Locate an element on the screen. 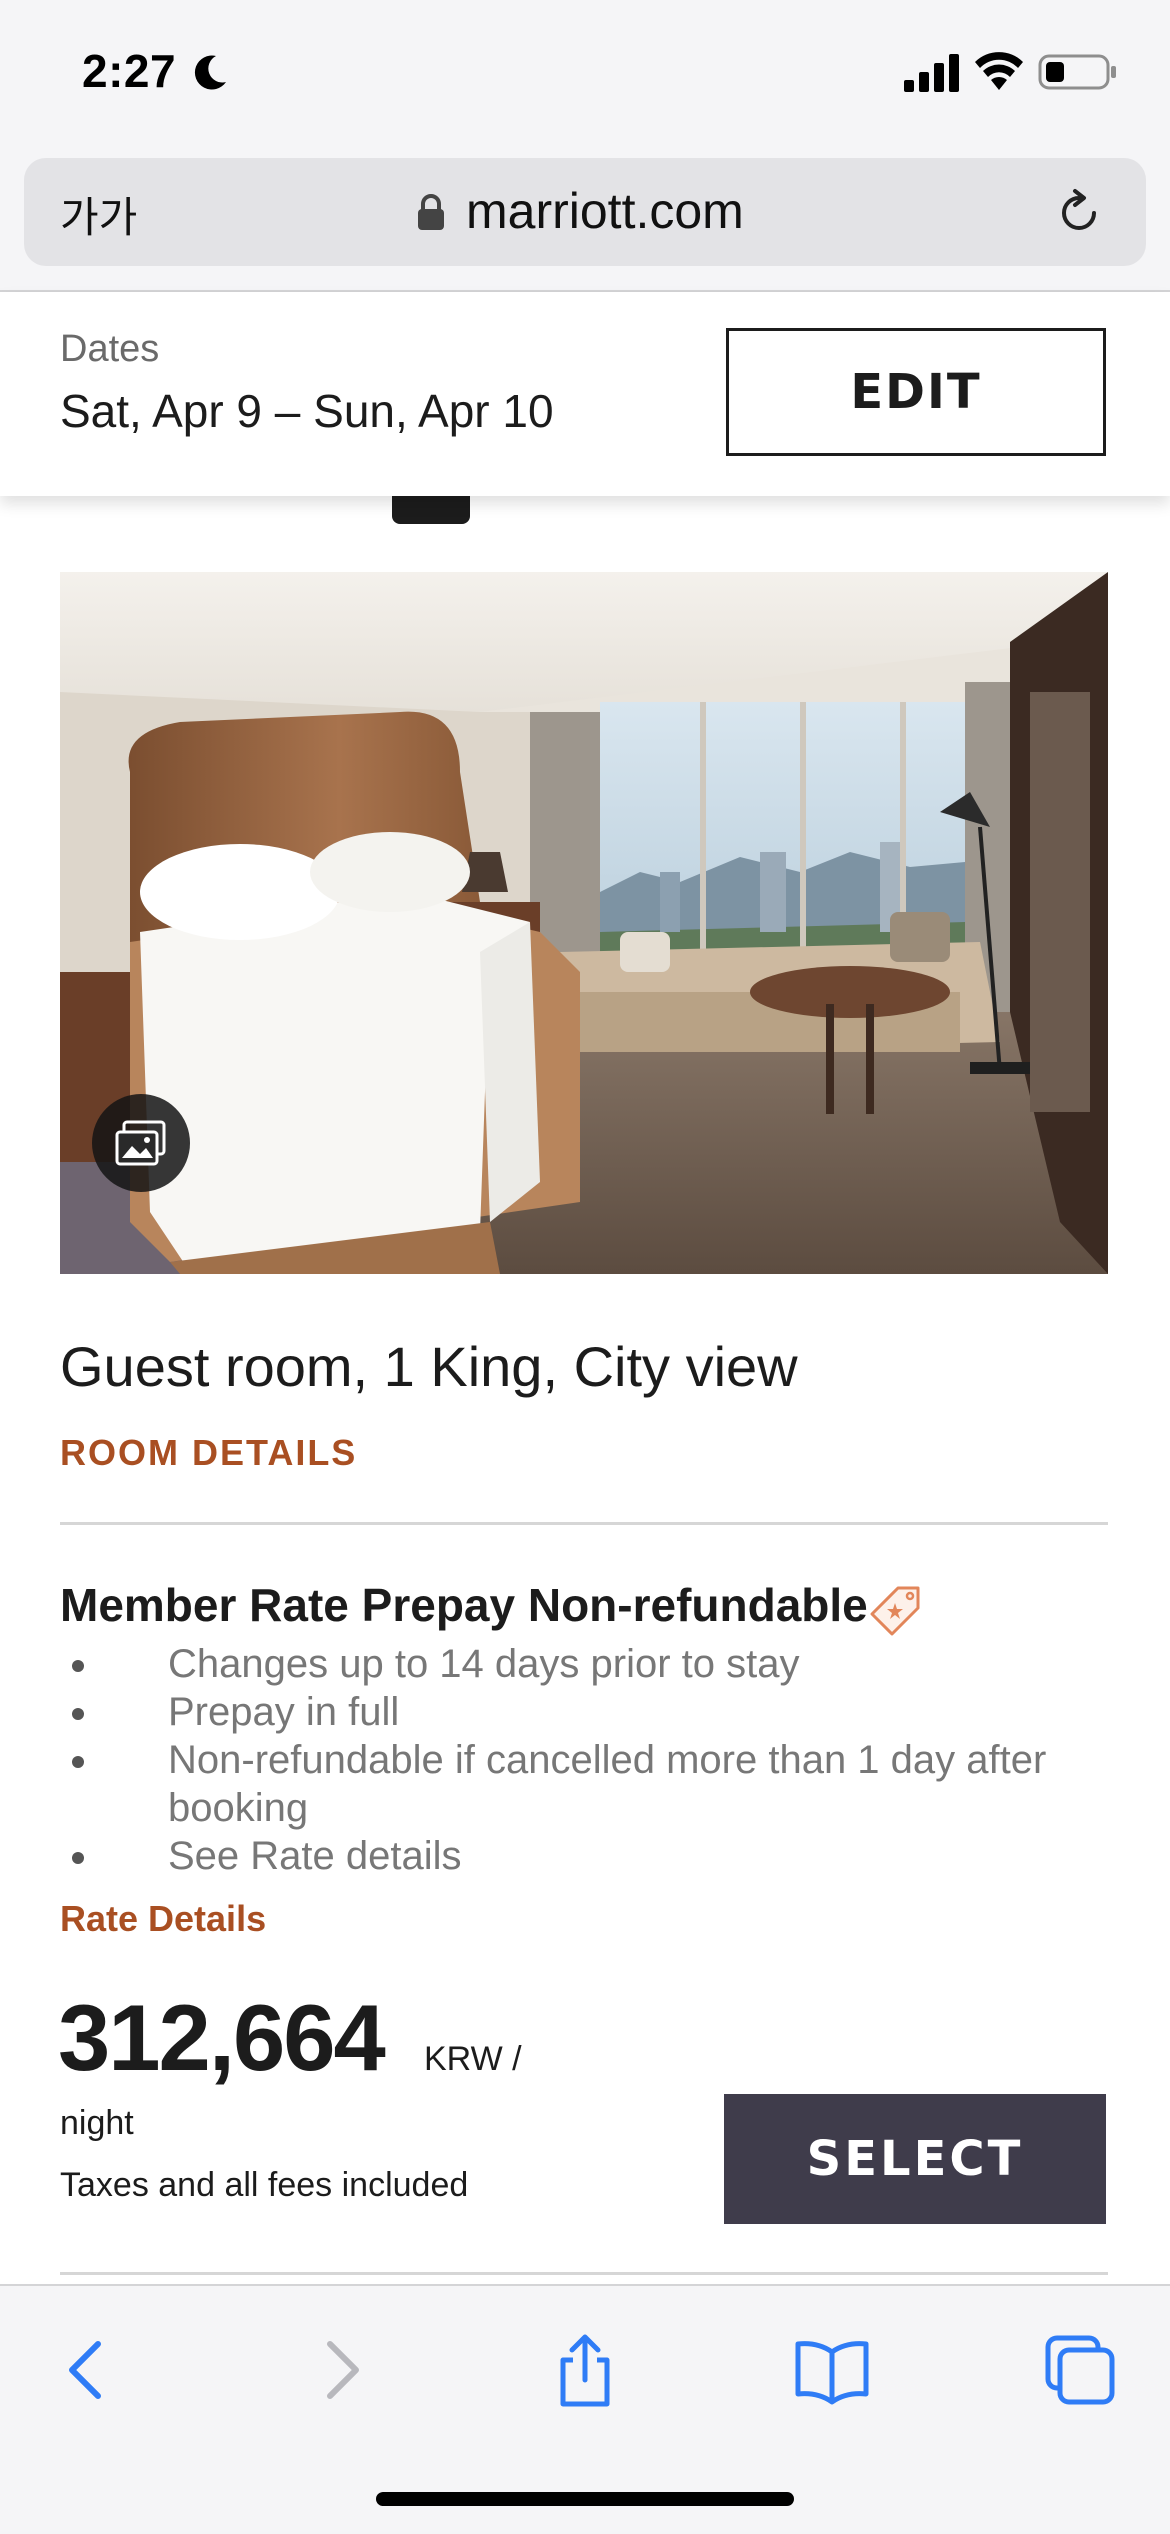 This screenshot has width=1170, height=2534. status-bar: 2:27 is located at coordinates (585, 75).